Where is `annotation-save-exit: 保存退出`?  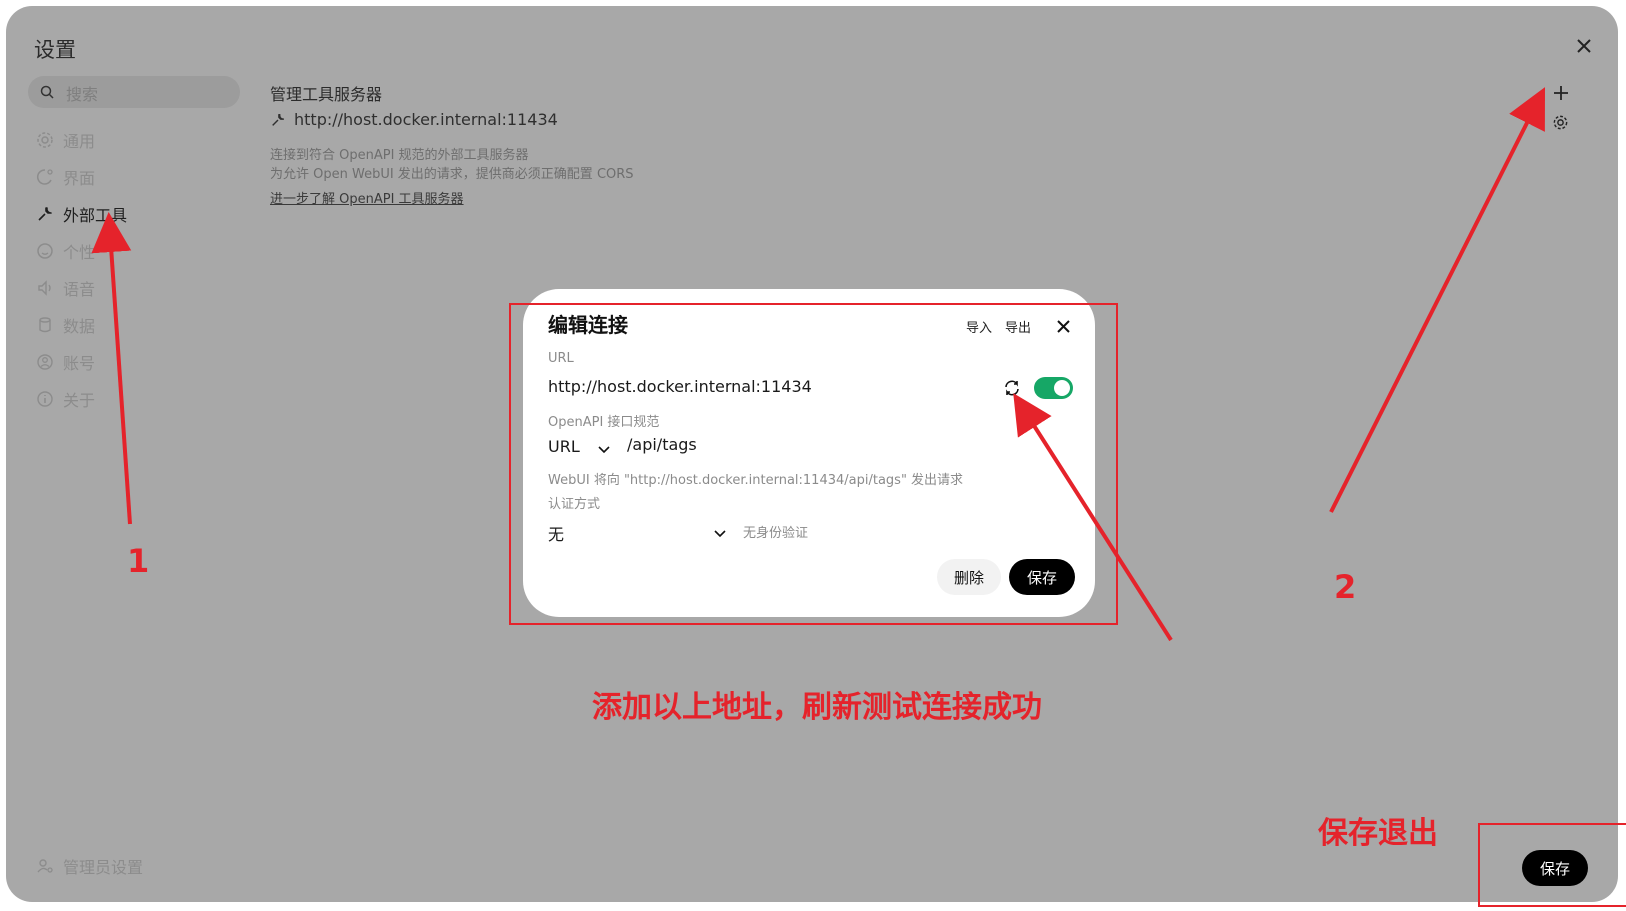
annotation-save-exit: 保存退出 is located at coordinates (1378, 833).